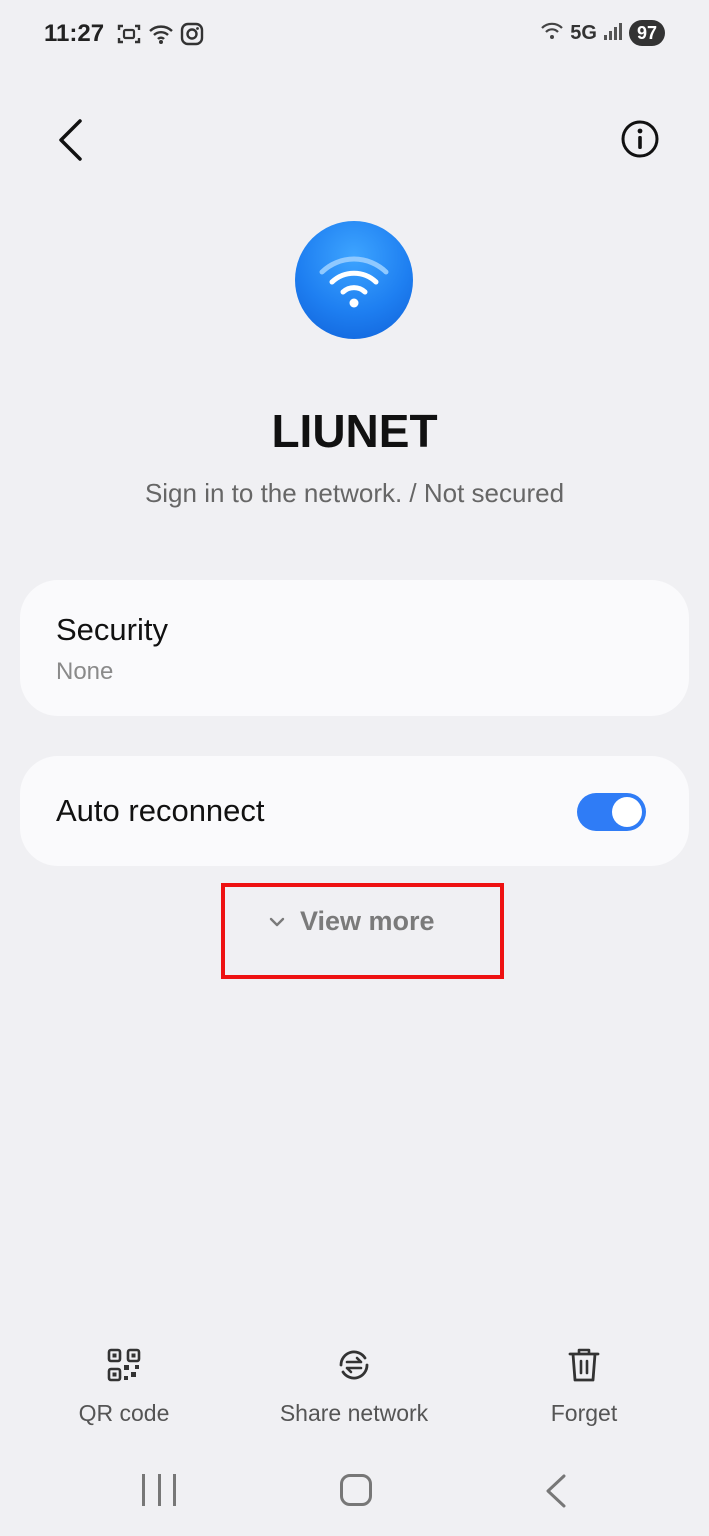 Image resolution: width=709 pixels, height=1536 pixels. I want to click on network-wifi-badge, so click(354, 280).